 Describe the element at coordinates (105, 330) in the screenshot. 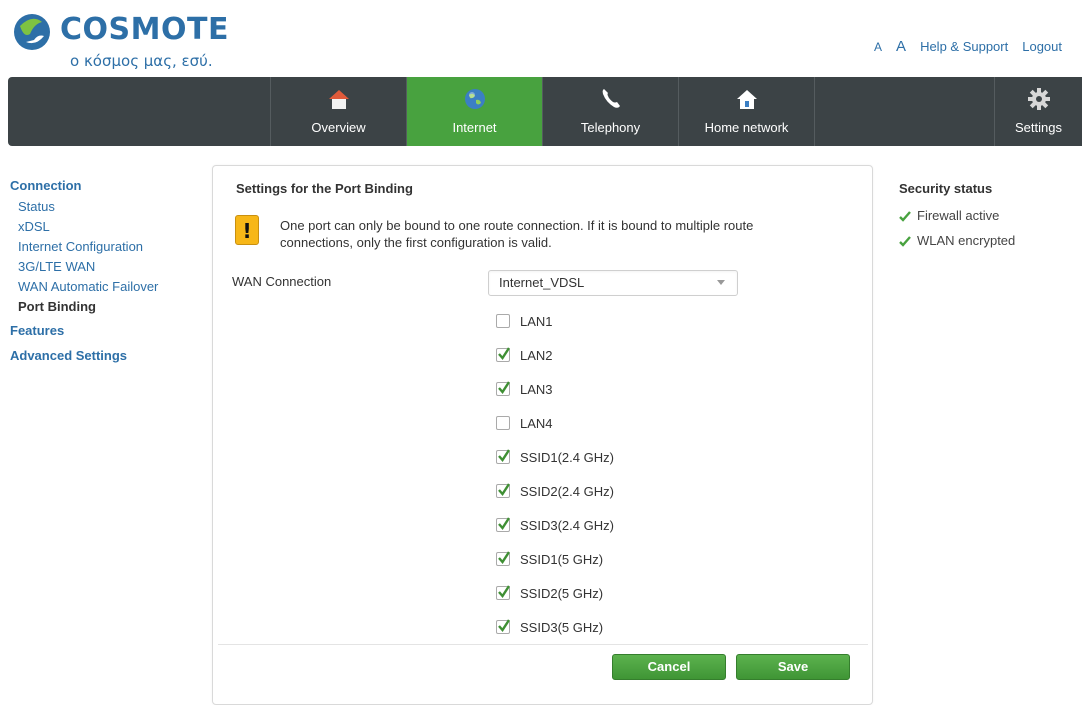

I see `sidebar-features: Features` at that location.